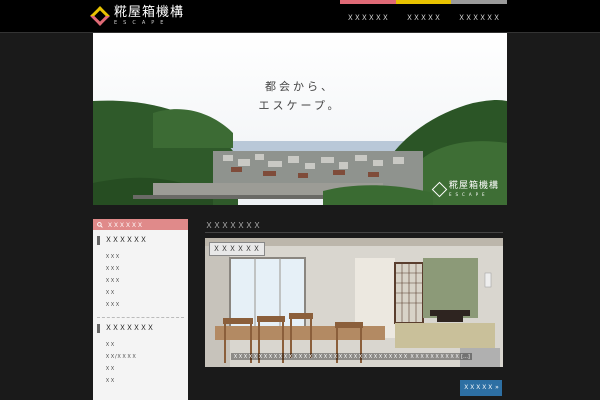 This screenshot has width=600, height=400. What do you see at coordinates (354, 226) in the screenshot?
I see `section-title: ＸＸＸＸＸＸＸ` at bounding box center [354, 226].